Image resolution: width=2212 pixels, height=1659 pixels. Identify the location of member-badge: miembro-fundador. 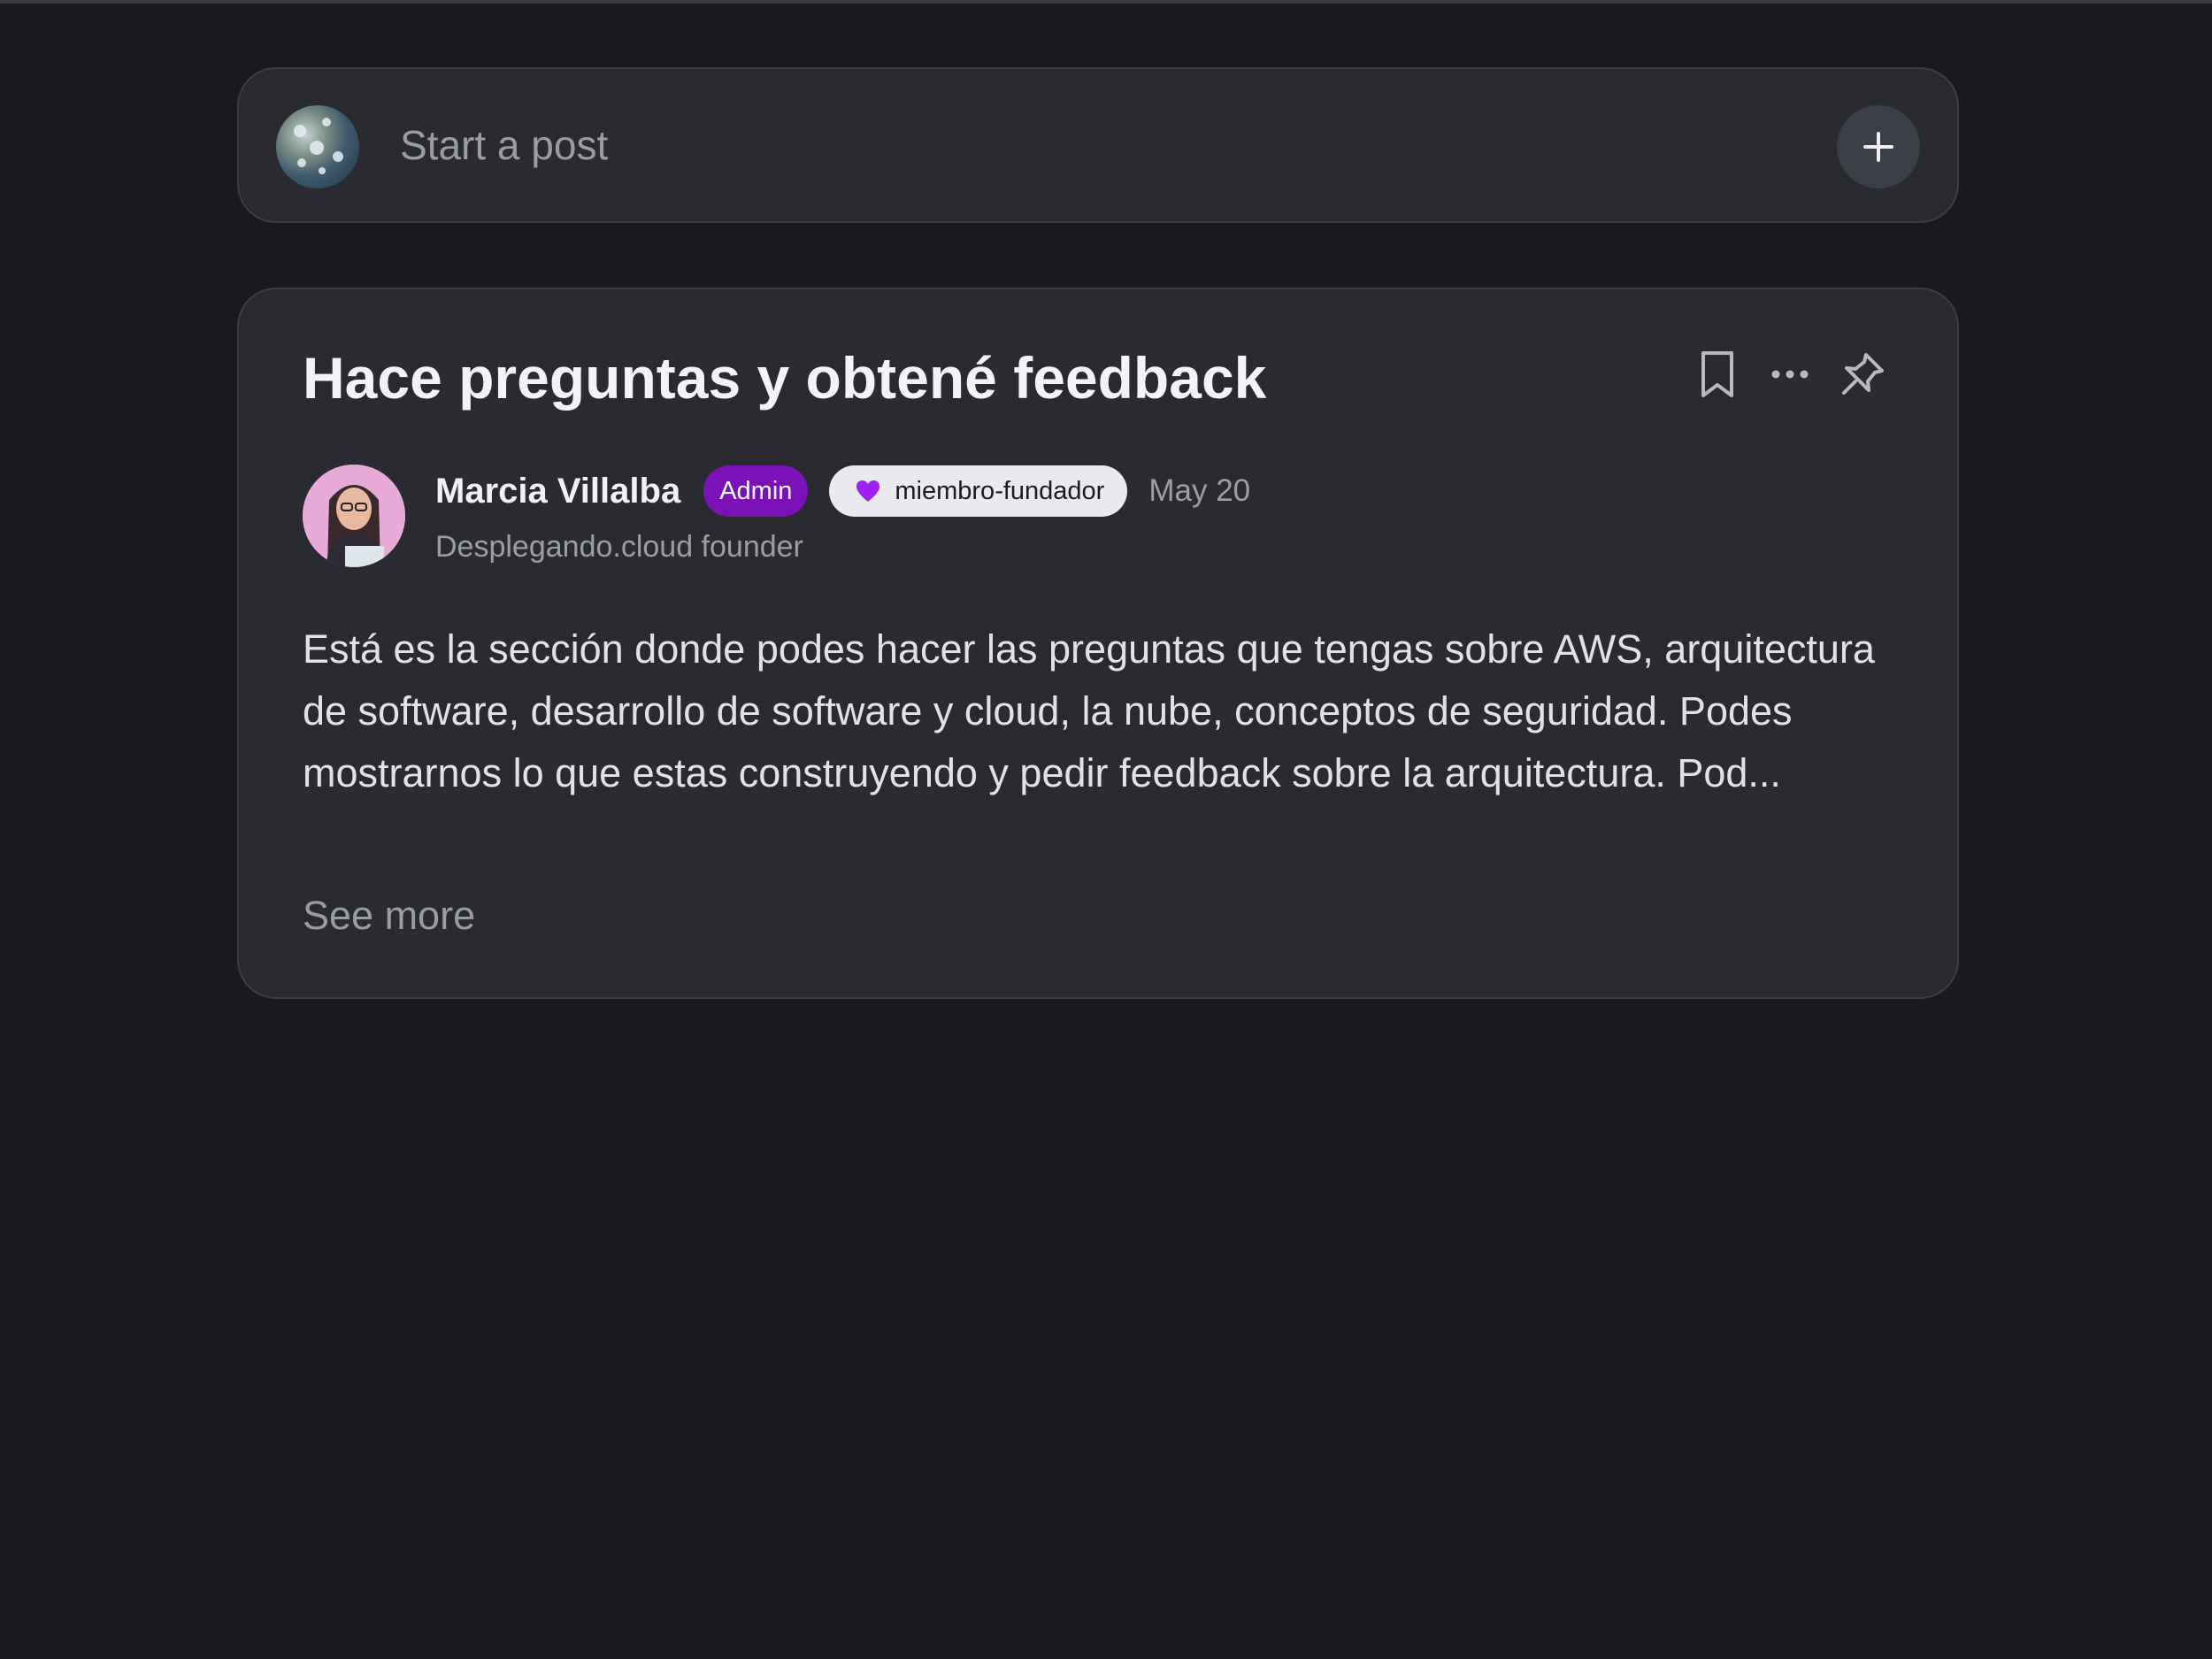
(979, 491).